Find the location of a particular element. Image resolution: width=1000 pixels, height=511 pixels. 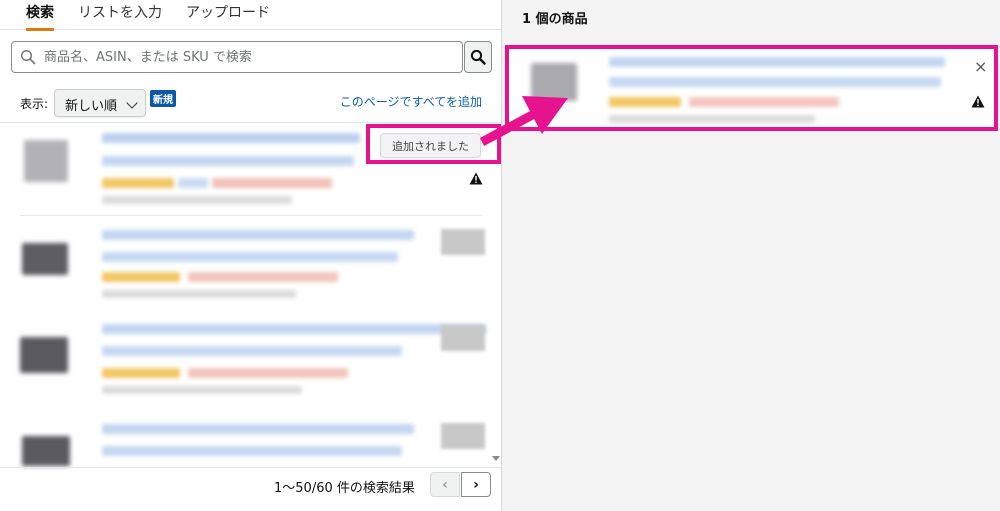

product-meta-blurred is located at coordinates (193, 183).